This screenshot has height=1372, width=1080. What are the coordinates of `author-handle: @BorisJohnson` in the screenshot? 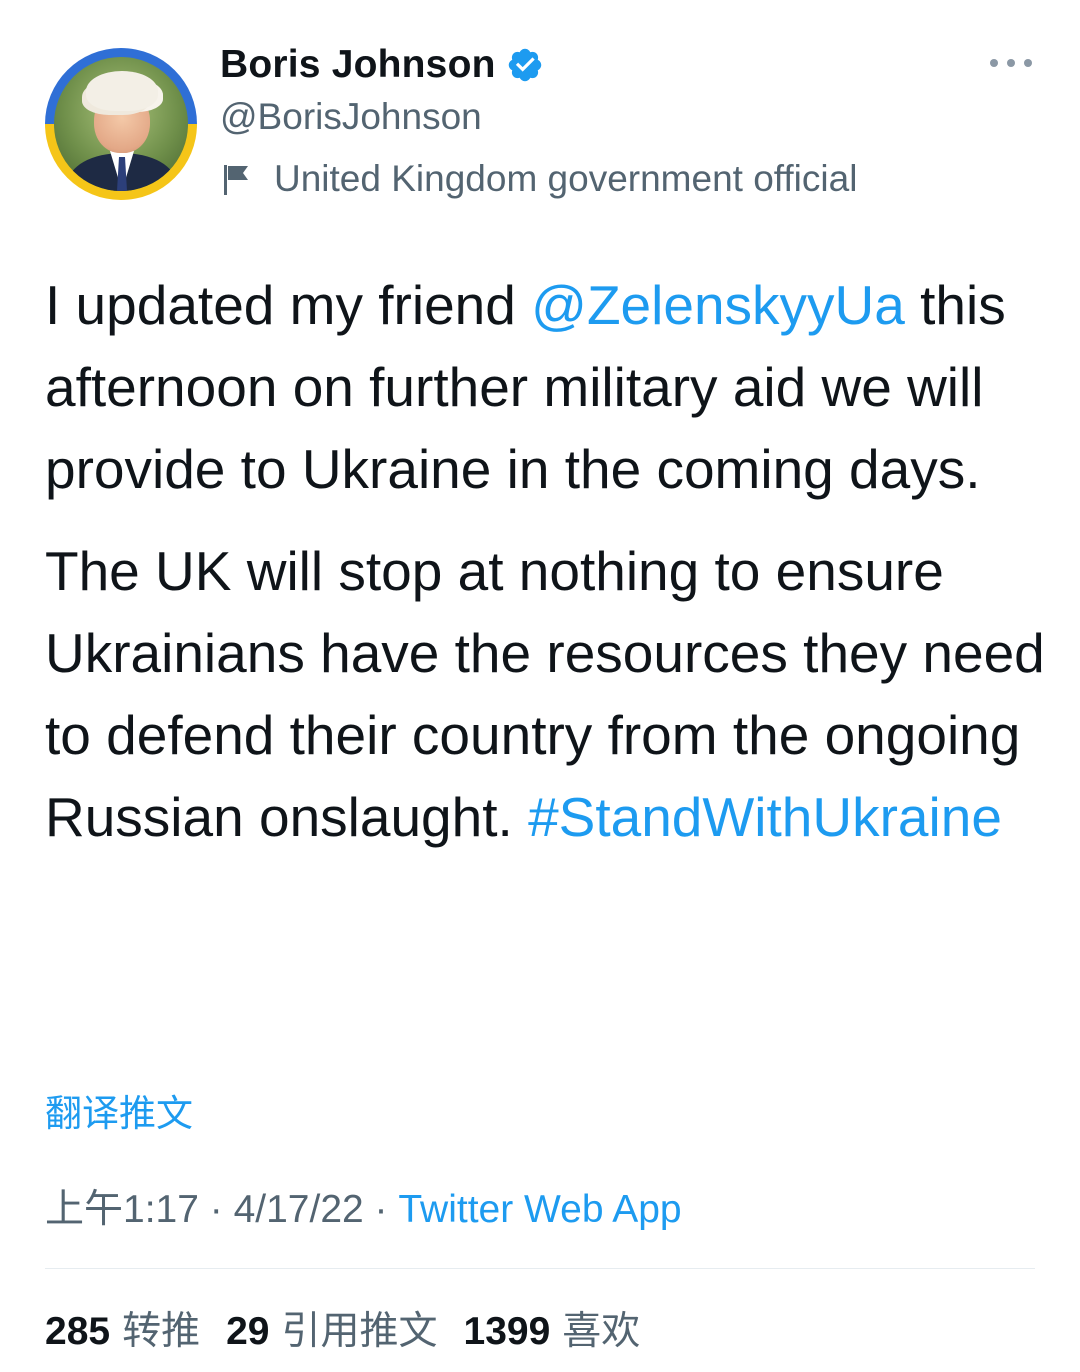 It's located at (351, 117).